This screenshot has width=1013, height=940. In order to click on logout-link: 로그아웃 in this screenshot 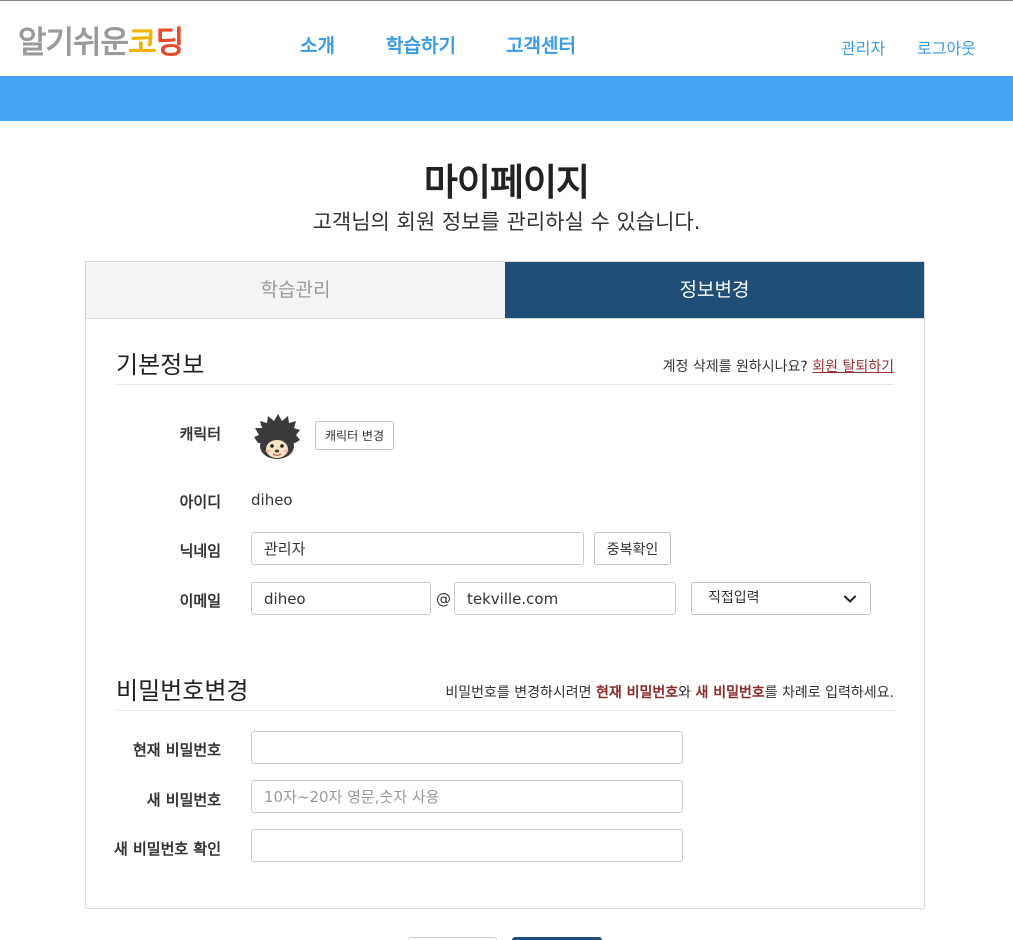, I will do `click(946, 47)`.